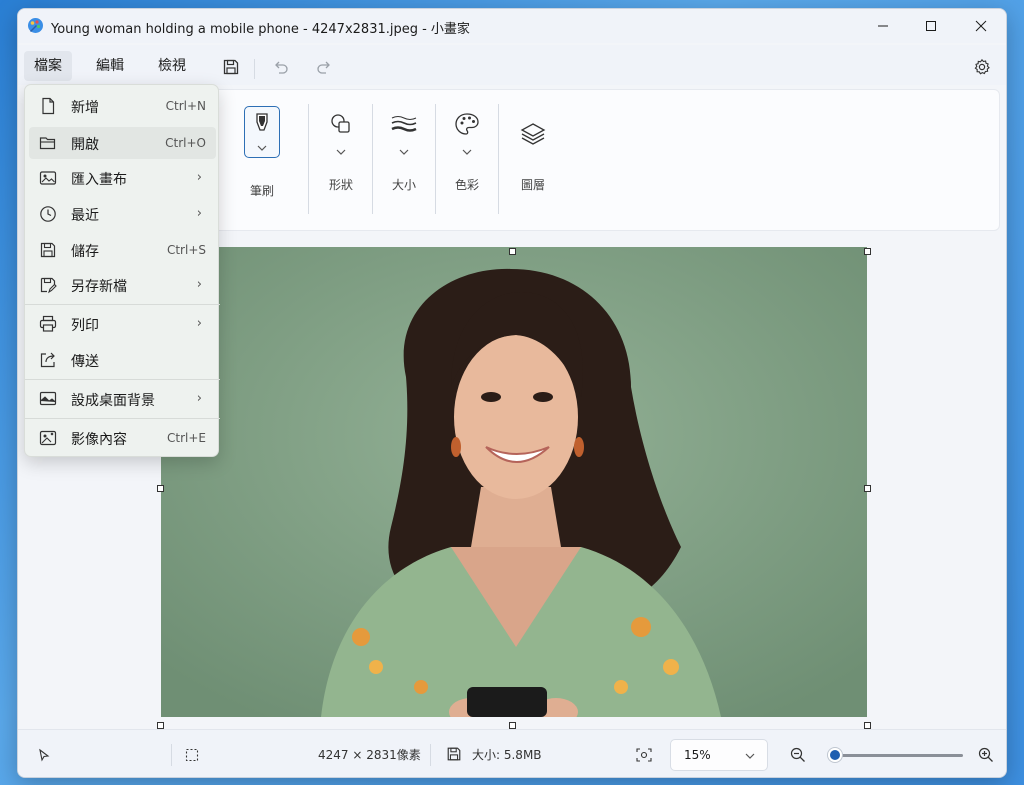  I want to click on menu-item-new: 新增 Ctrl+N, so click(122, 106).